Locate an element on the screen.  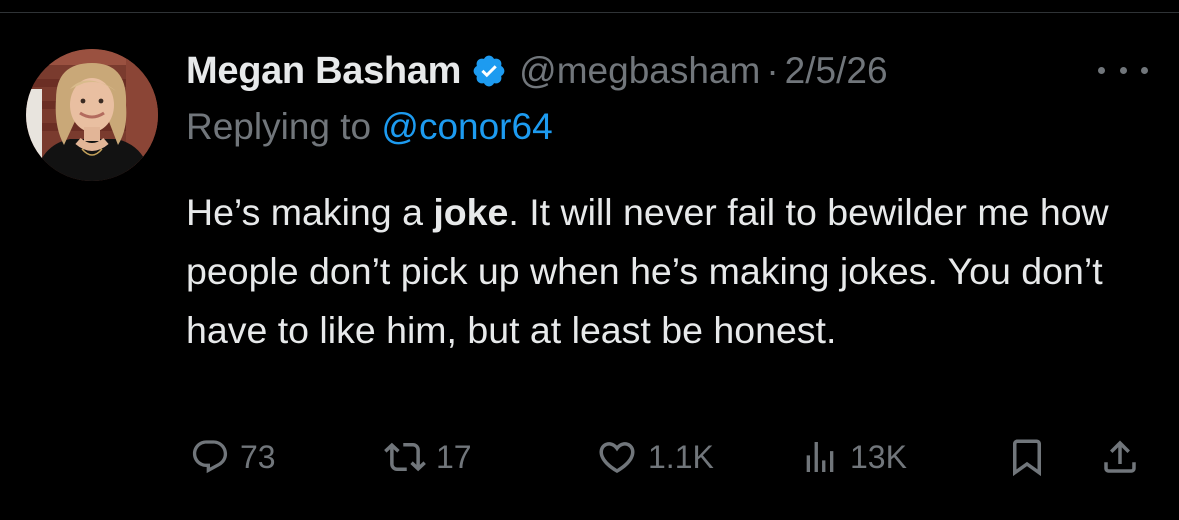
reply-button: 73 is located at coordinates (233, 457).